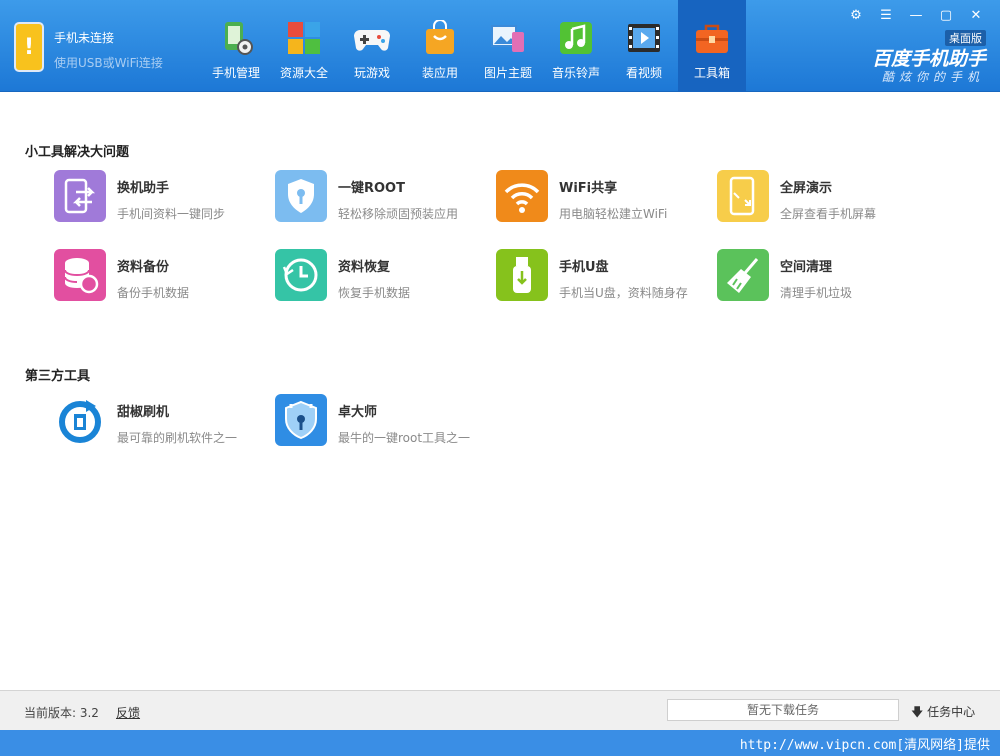  Describe the element at coordinates (806, 267) in the screenshot. I see `tool-name: 空间清理` at that location.